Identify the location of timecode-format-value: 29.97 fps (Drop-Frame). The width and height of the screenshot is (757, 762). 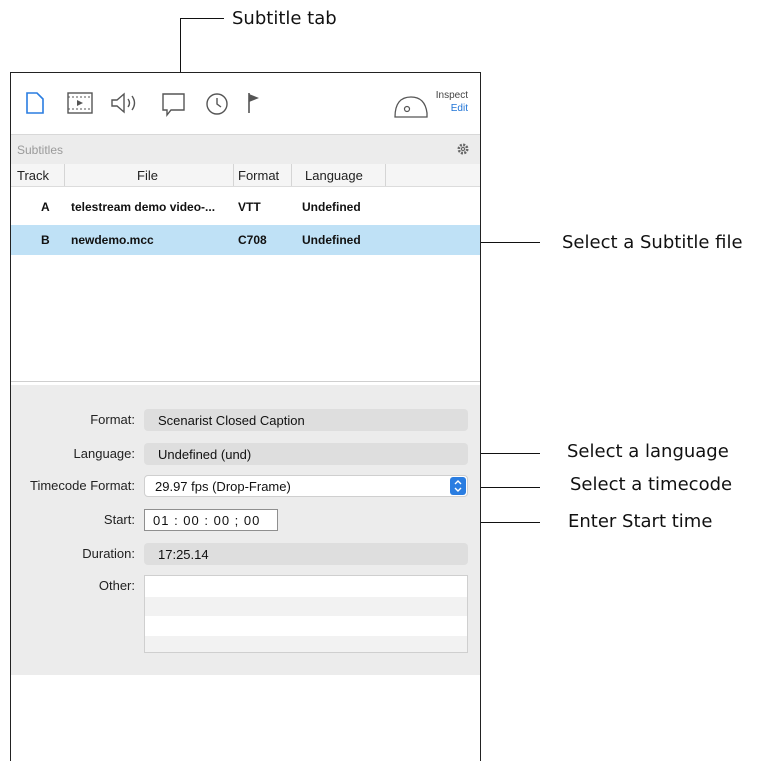
(223, 486).